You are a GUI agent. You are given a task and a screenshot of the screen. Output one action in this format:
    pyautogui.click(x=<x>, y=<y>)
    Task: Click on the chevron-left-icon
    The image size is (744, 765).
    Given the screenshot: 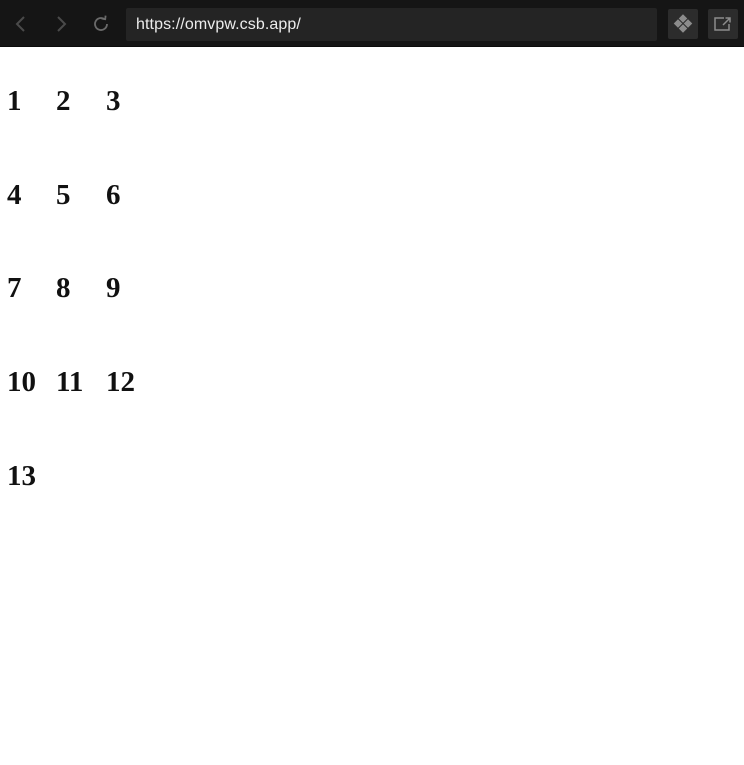 What is the action you would take?
    pyautogui.click(x=20, y=24)
    